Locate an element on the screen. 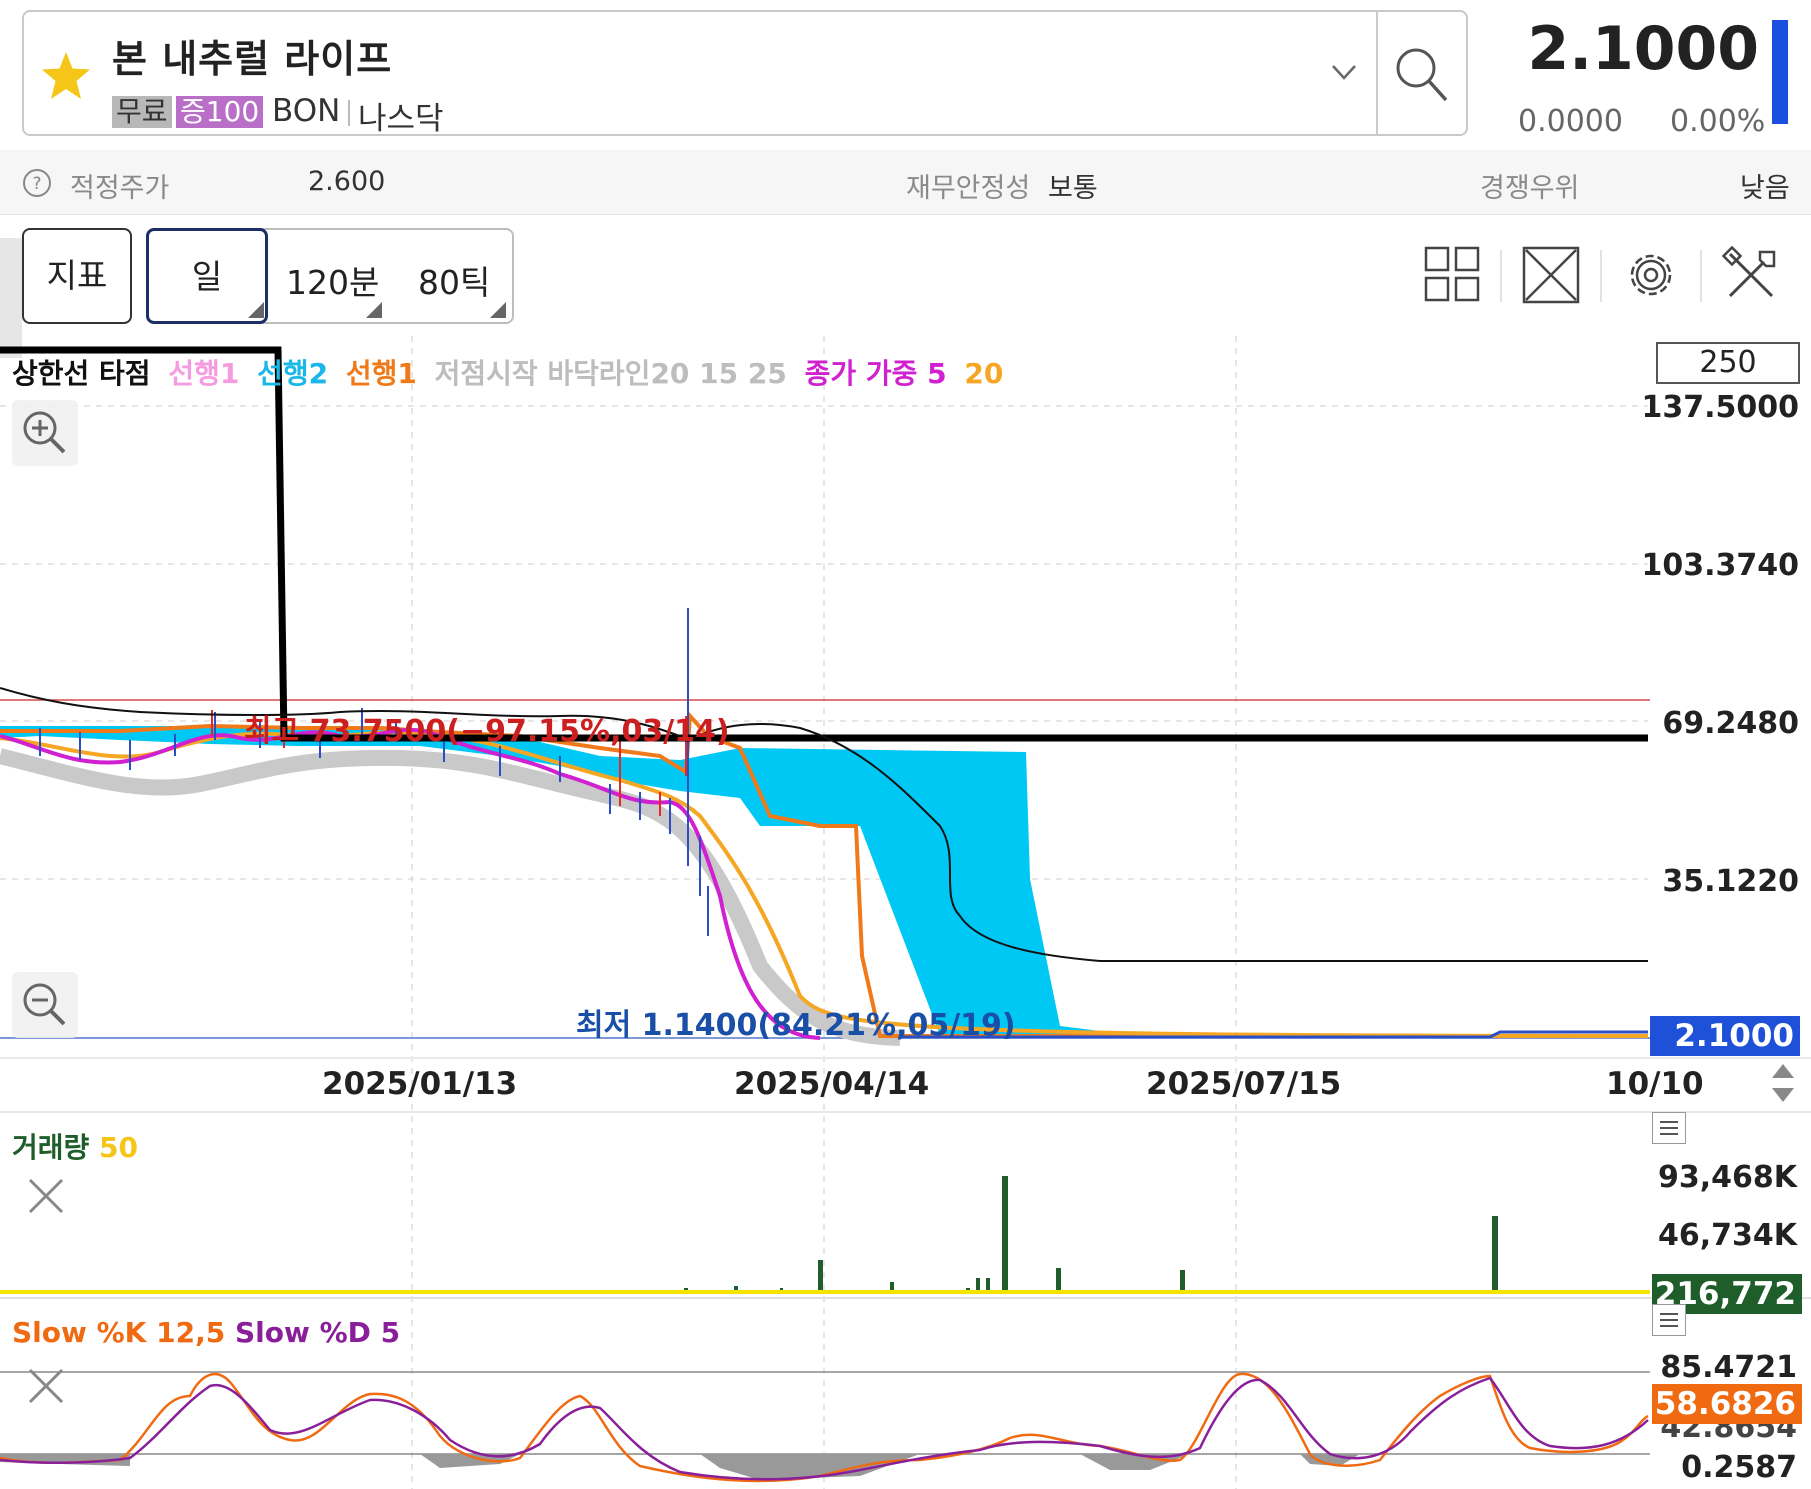 The height and width of the screenshot is (1489, 1811). period-120min-button: 120분 is located at coordinates (332, 280).